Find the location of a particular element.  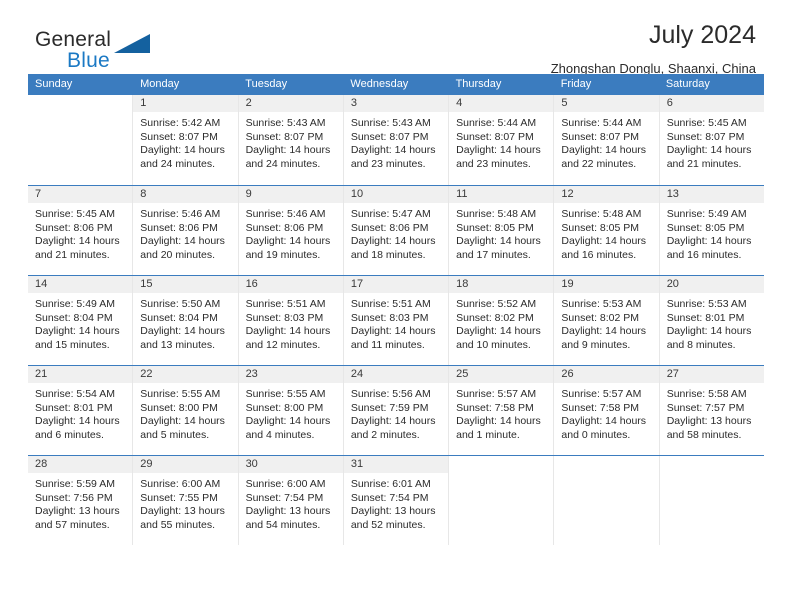

sunset-text: Sunset: 8:04 PM is located at coordinates (74, 317).